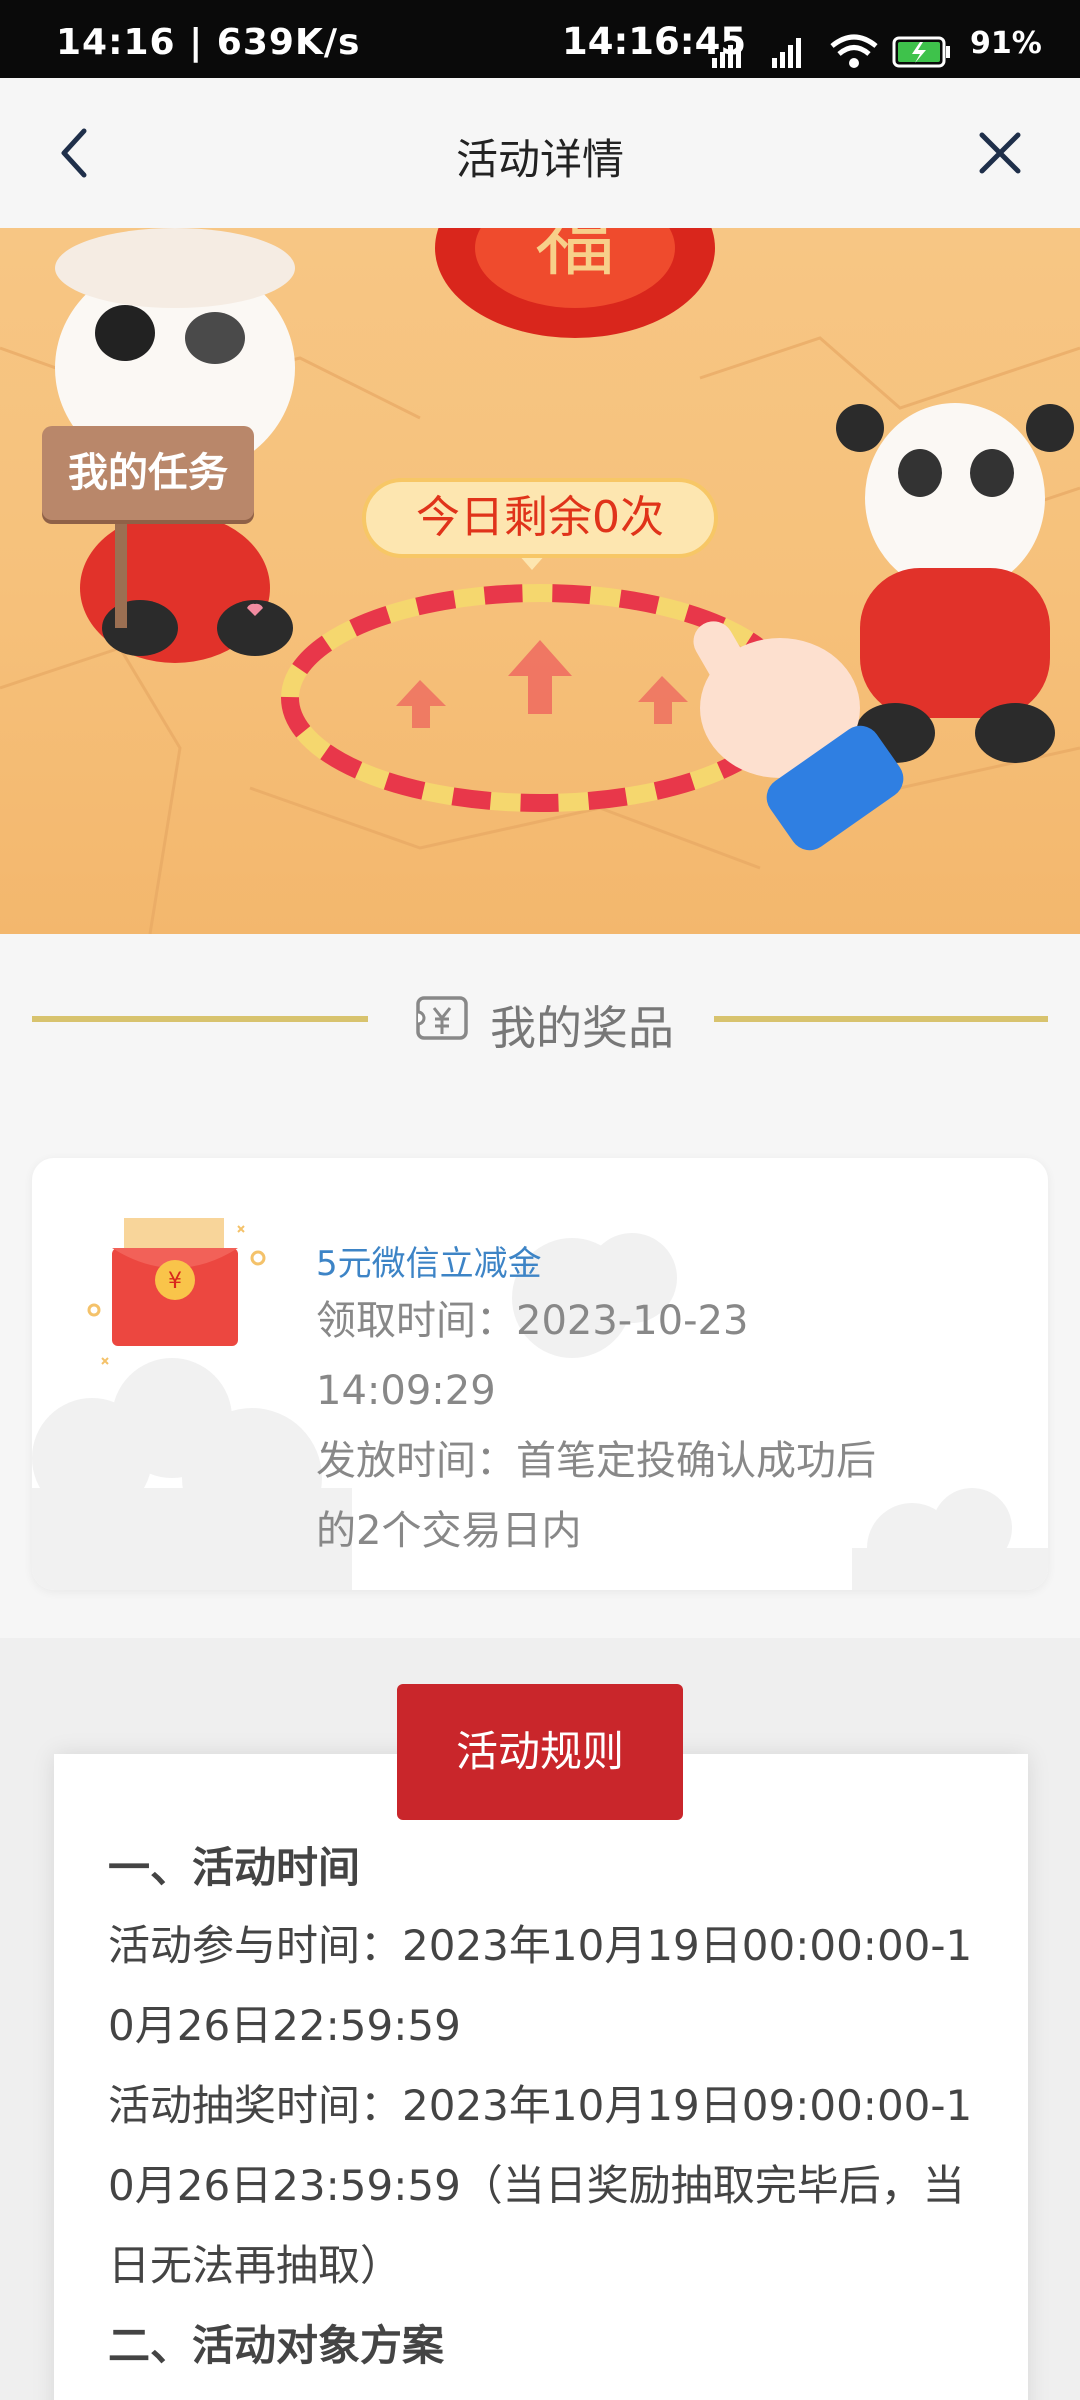 This screenshot has height=2400, width=1080. Describe the element at coordinates (200, 1019) in the screenshot. I see `divider-left` at that location.